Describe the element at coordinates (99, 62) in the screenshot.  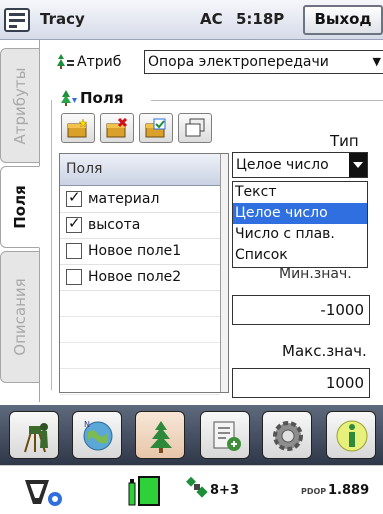
I see `attributes-label: Атриб` at that location.